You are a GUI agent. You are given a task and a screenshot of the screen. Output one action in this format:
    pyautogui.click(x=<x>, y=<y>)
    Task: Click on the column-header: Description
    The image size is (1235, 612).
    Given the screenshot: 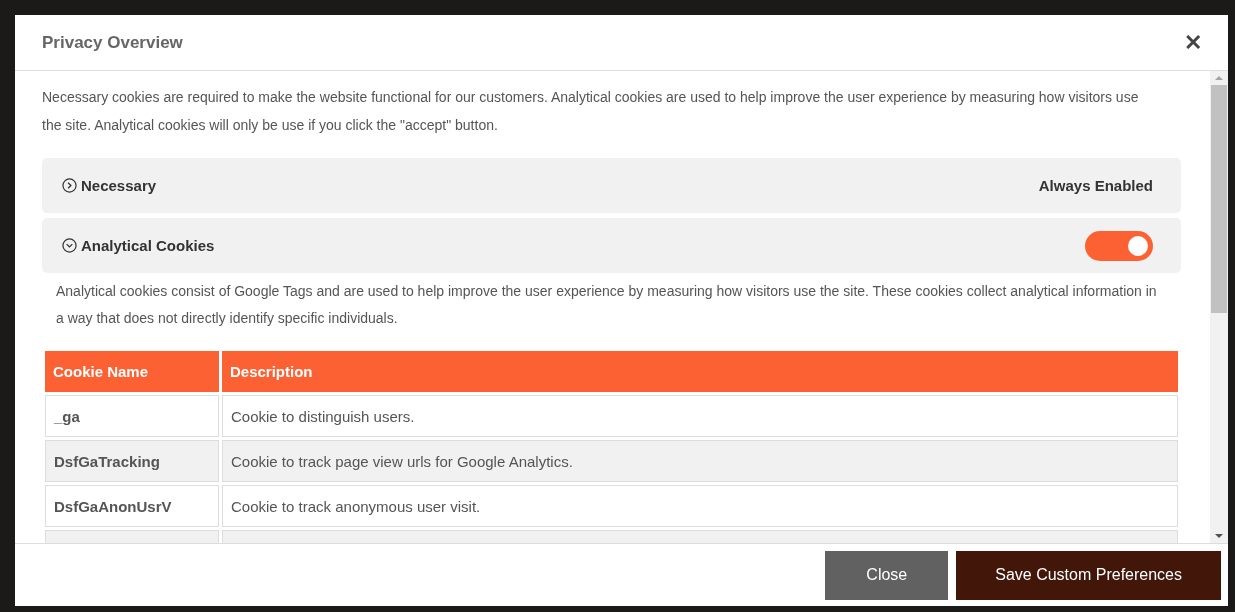 What is the action you would take?
    pyautogui.click(x=700, y=371)
    